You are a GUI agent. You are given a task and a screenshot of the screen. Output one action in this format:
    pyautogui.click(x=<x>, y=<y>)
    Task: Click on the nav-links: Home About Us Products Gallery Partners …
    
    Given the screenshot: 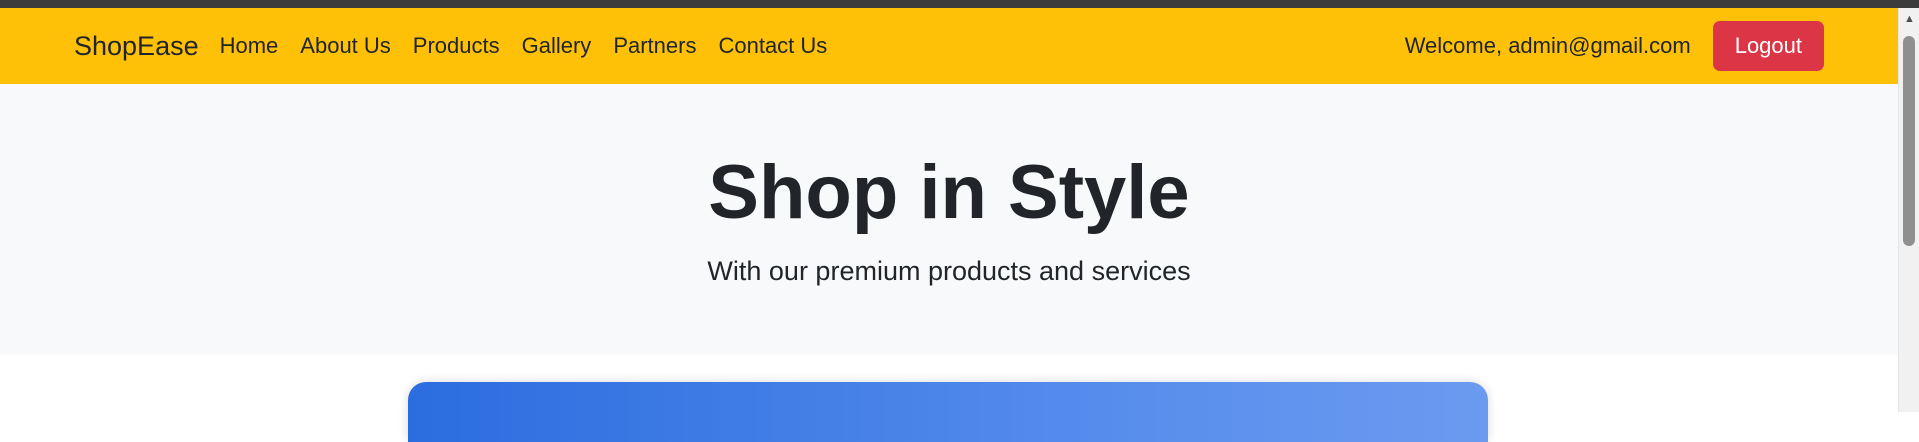 What is the action you would take?
    pyautogui.click(x=524, y=46)
    